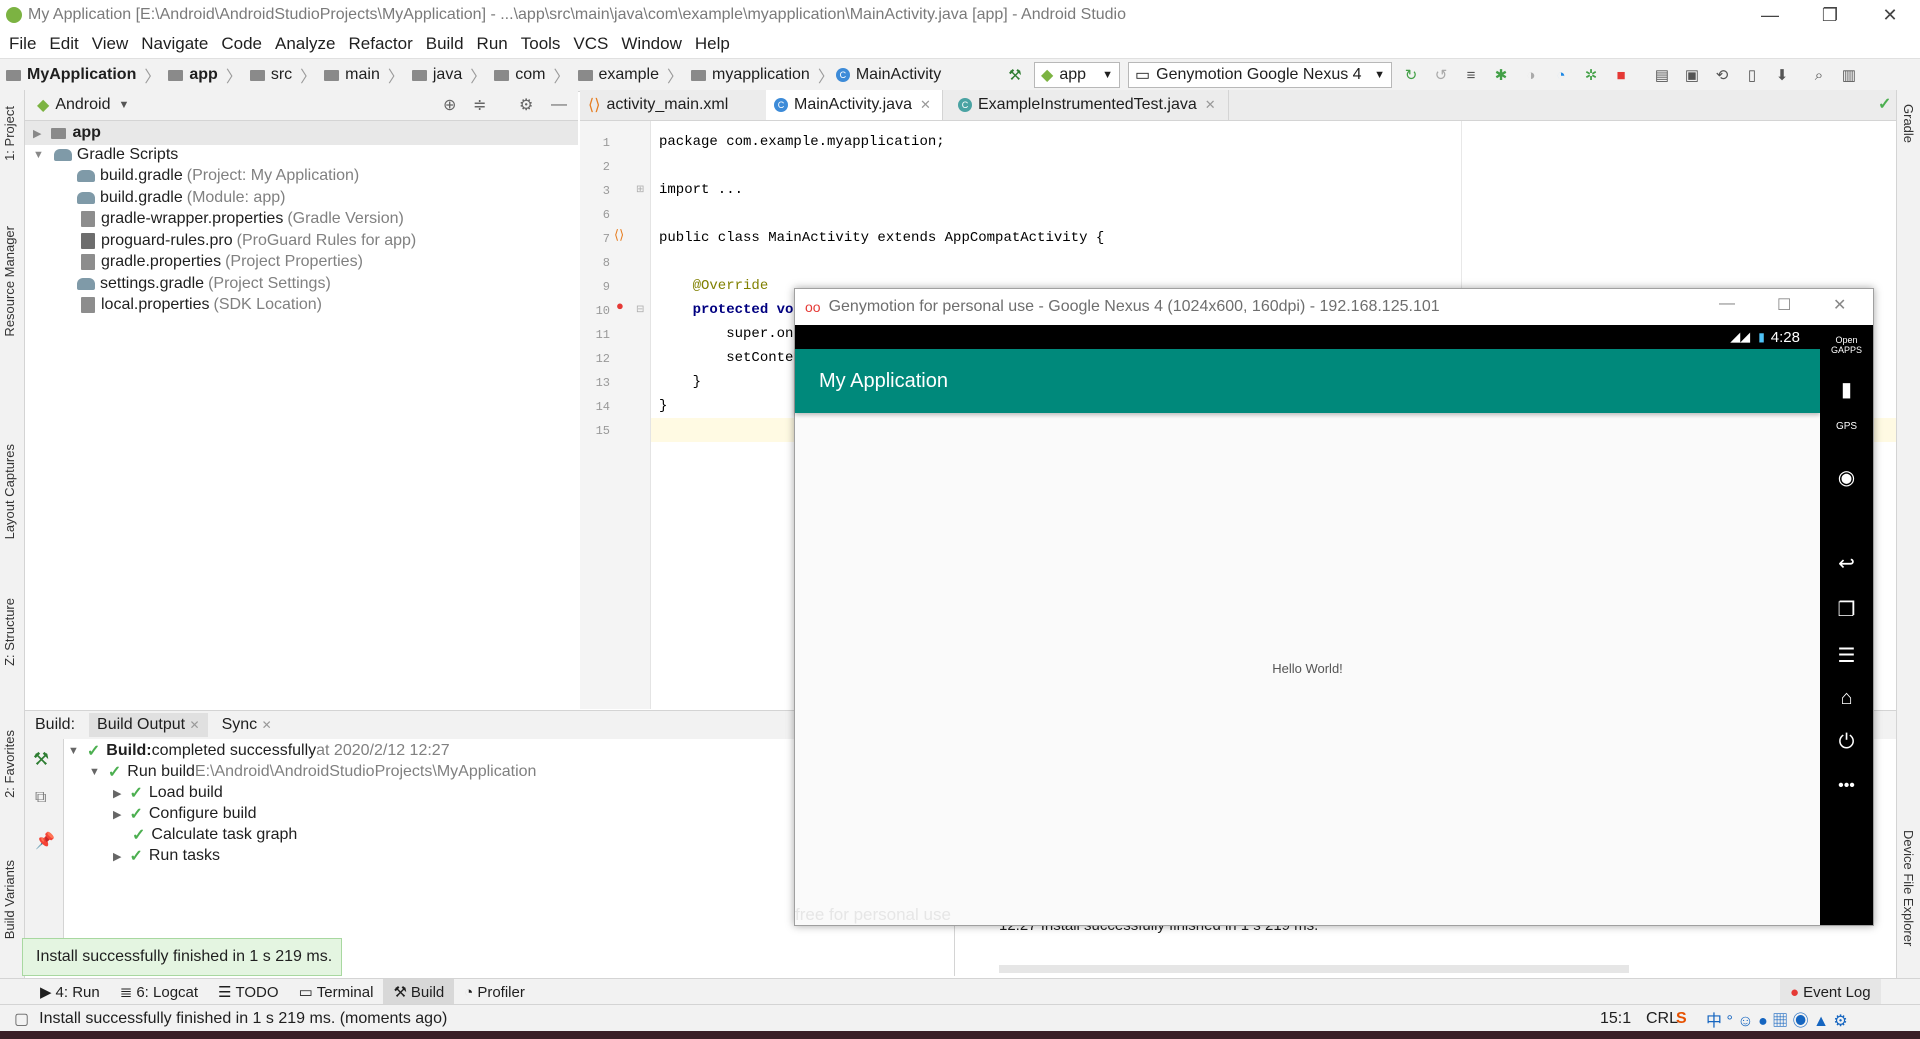  What do you see at coordinates (185, 814) in the screenshot?
I see `build-row-configure-build: ▶ ✓ Configure build` at bounding box center [185, 814].